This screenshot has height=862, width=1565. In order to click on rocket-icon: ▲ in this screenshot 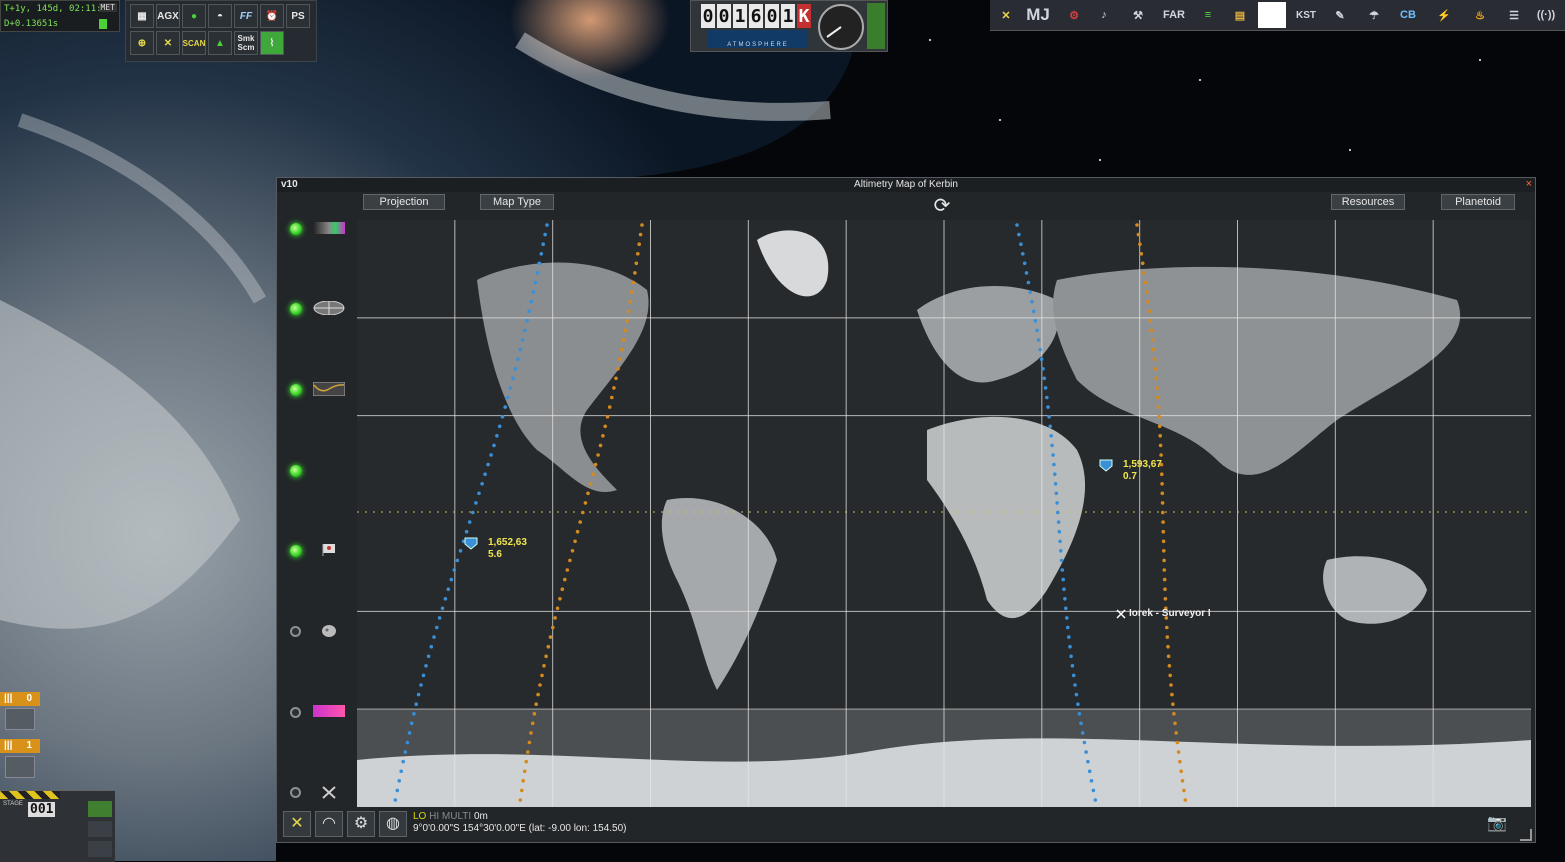, I will do `click(220, 43)`.